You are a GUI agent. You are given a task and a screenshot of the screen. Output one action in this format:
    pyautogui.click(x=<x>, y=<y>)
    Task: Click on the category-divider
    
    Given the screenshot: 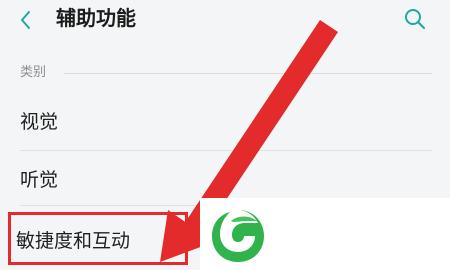 What is the action you would take?
    pyautogui.click(x=248, y=73)
    